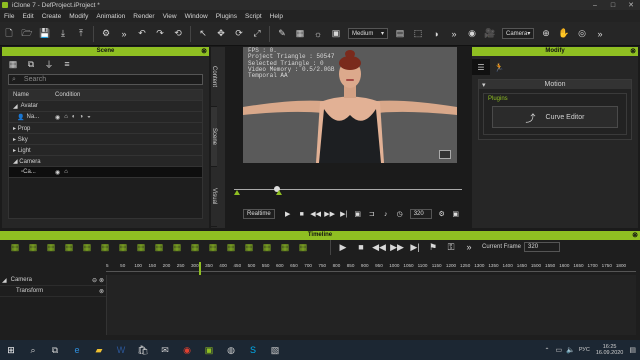 The height and width of the screenshot is (360, 640). What do you see at coordinates (302, 214) in the screenshot?
I see `stop-icon: ■` at bounding box center [302, 214].